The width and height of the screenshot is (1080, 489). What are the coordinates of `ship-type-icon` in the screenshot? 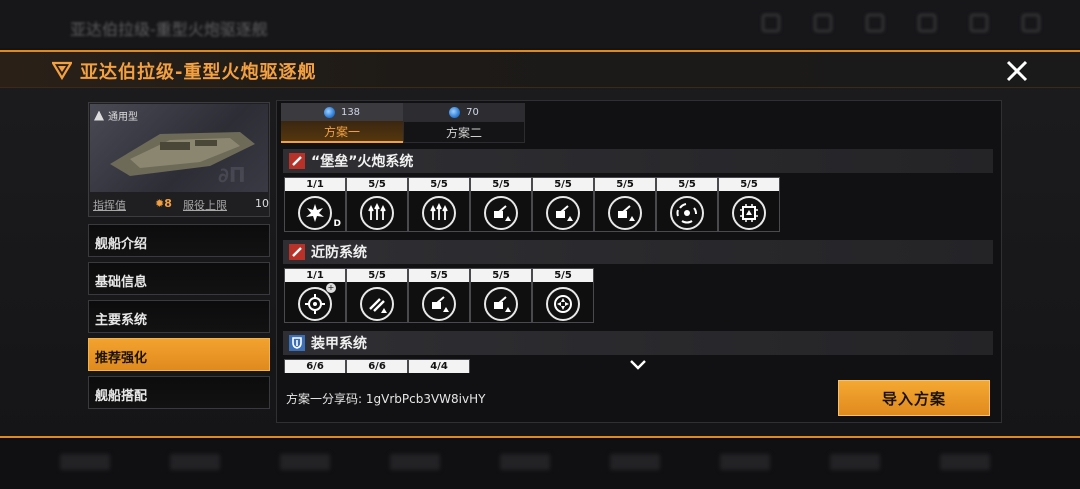 It's located at (99, 115).